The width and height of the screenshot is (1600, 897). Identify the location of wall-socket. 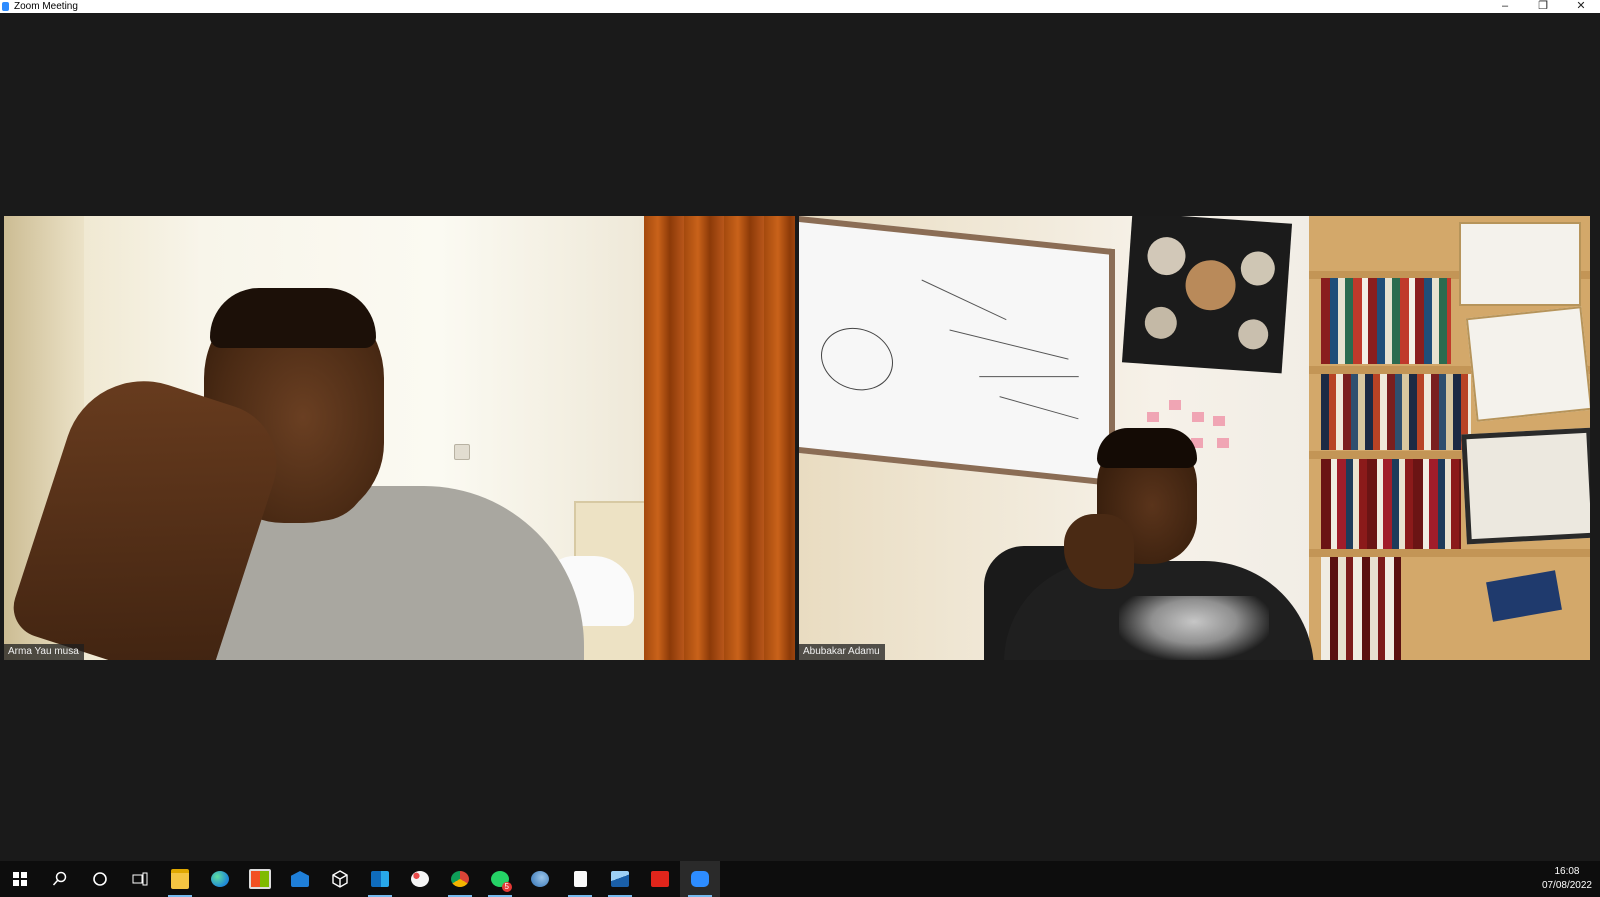
(462, 452).